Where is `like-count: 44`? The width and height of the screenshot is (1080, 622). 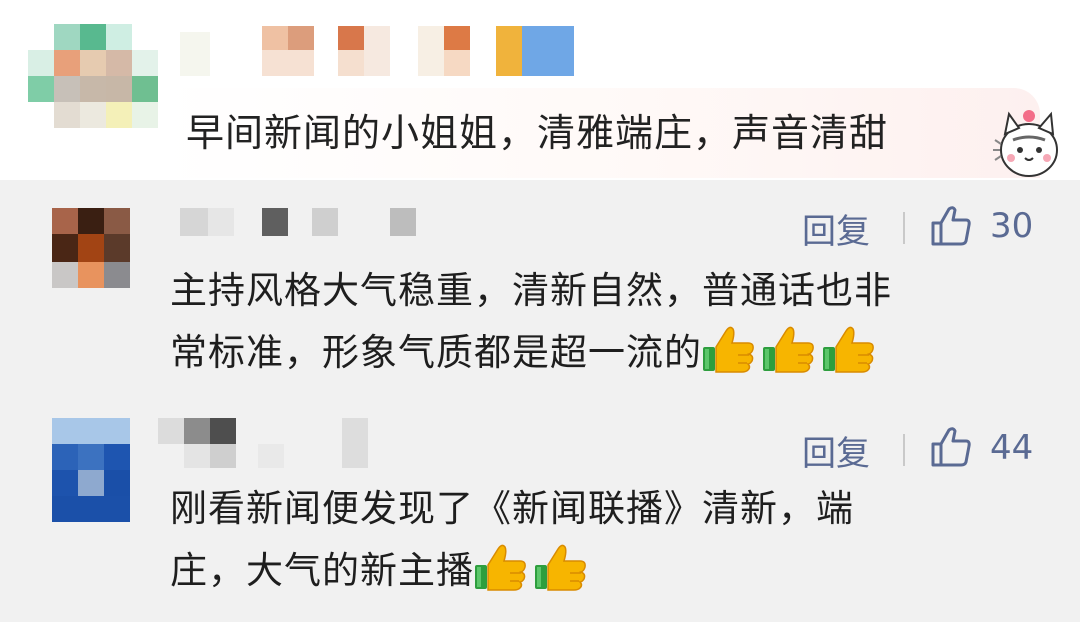 like-count: 44 is located at coordinates (1012, 448).